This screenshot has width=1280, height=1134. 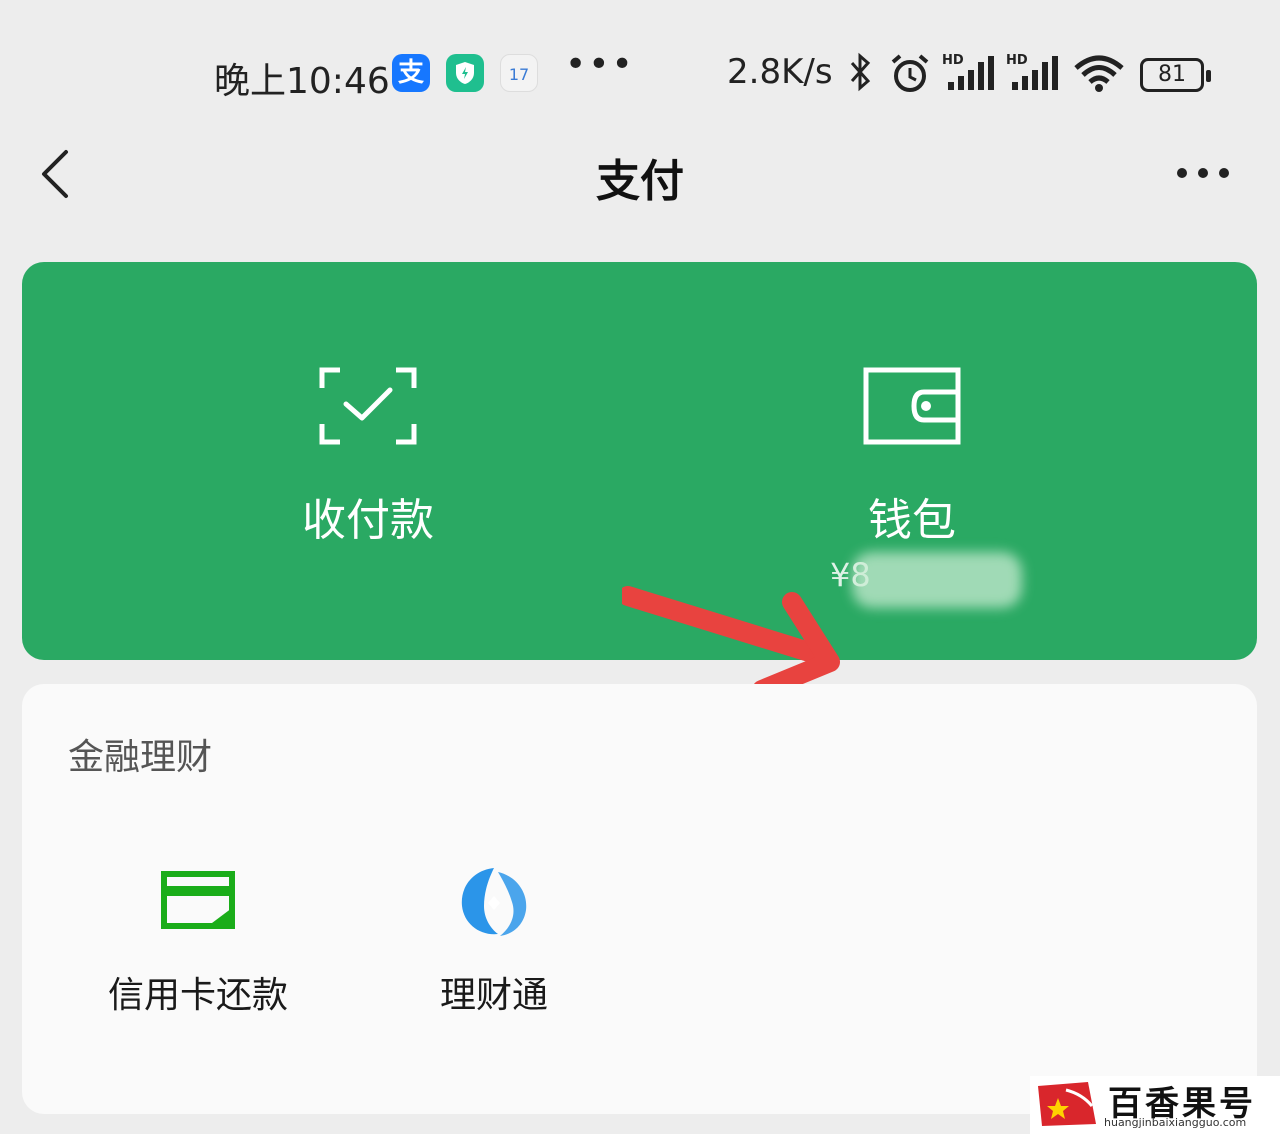 What do you see at coordinates (912, 520) in the screenshot?
I see `wallet-label: 钱包` at bounding box center [912, 520].